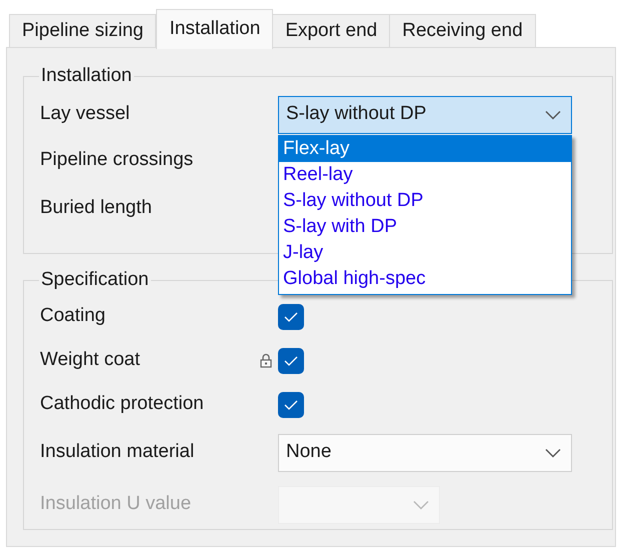 This screenshot has width=622, height=557. I want to click on tab: Pipeline sizing, so click(82, 31).